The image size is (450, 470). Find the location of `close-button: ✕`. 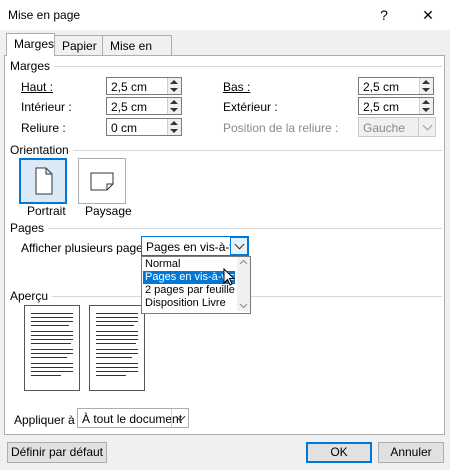

close-button: ✕ is located at coordinates (428, 15).